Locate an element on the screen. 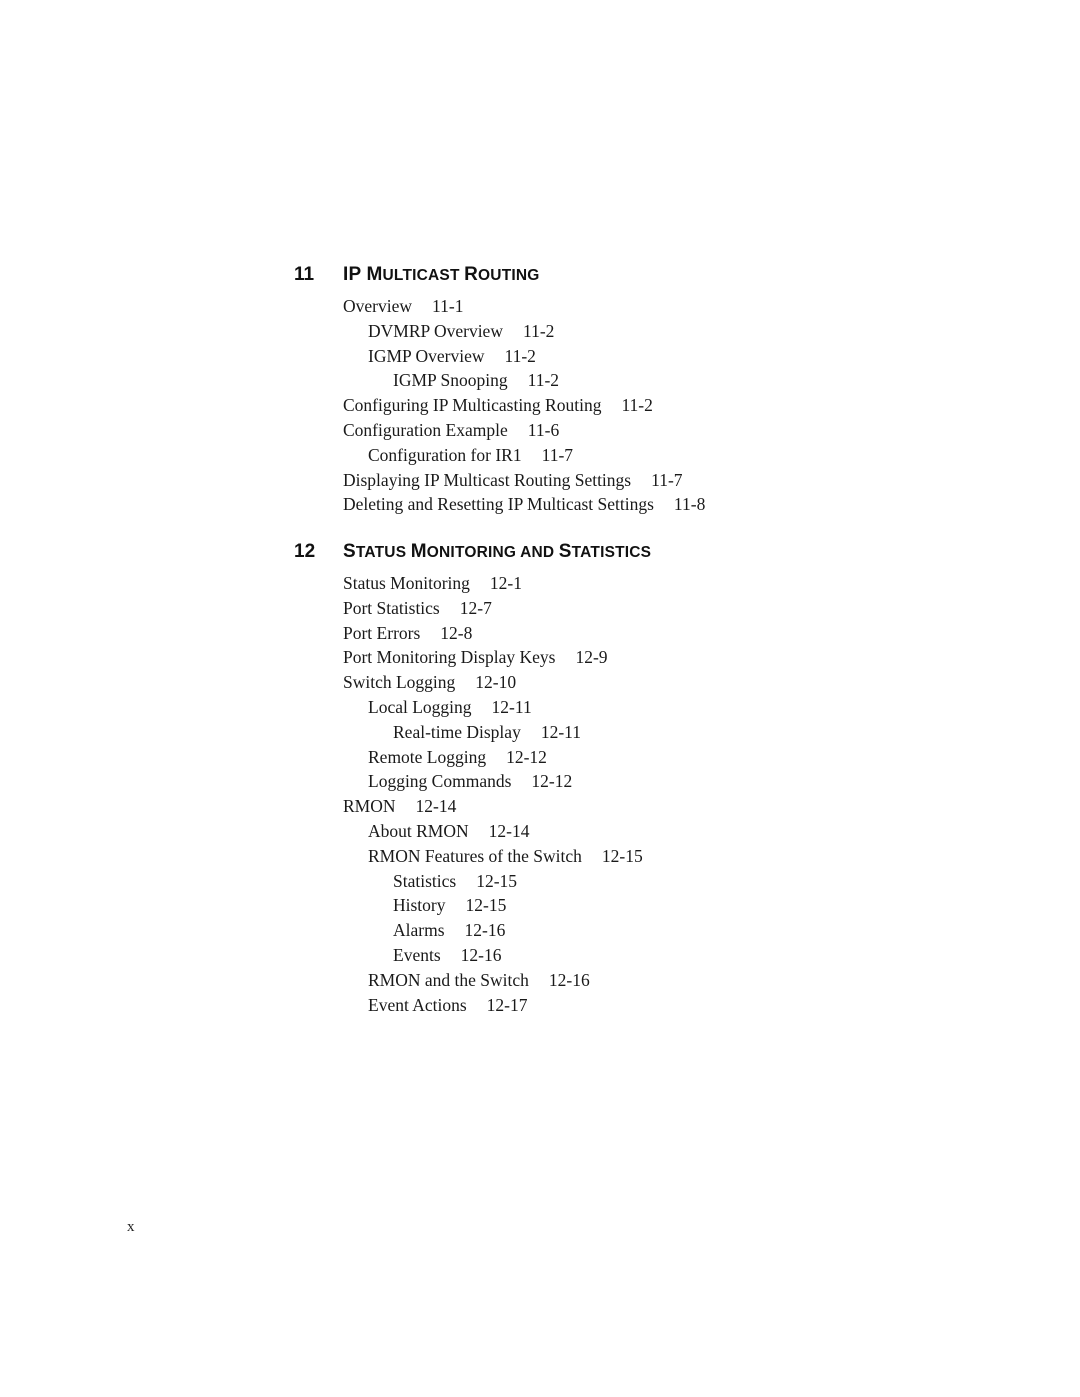 This screenshot has height=1397, width=1080. toc-entry: About RMON 12-14 is located at coordinates (497, 831).